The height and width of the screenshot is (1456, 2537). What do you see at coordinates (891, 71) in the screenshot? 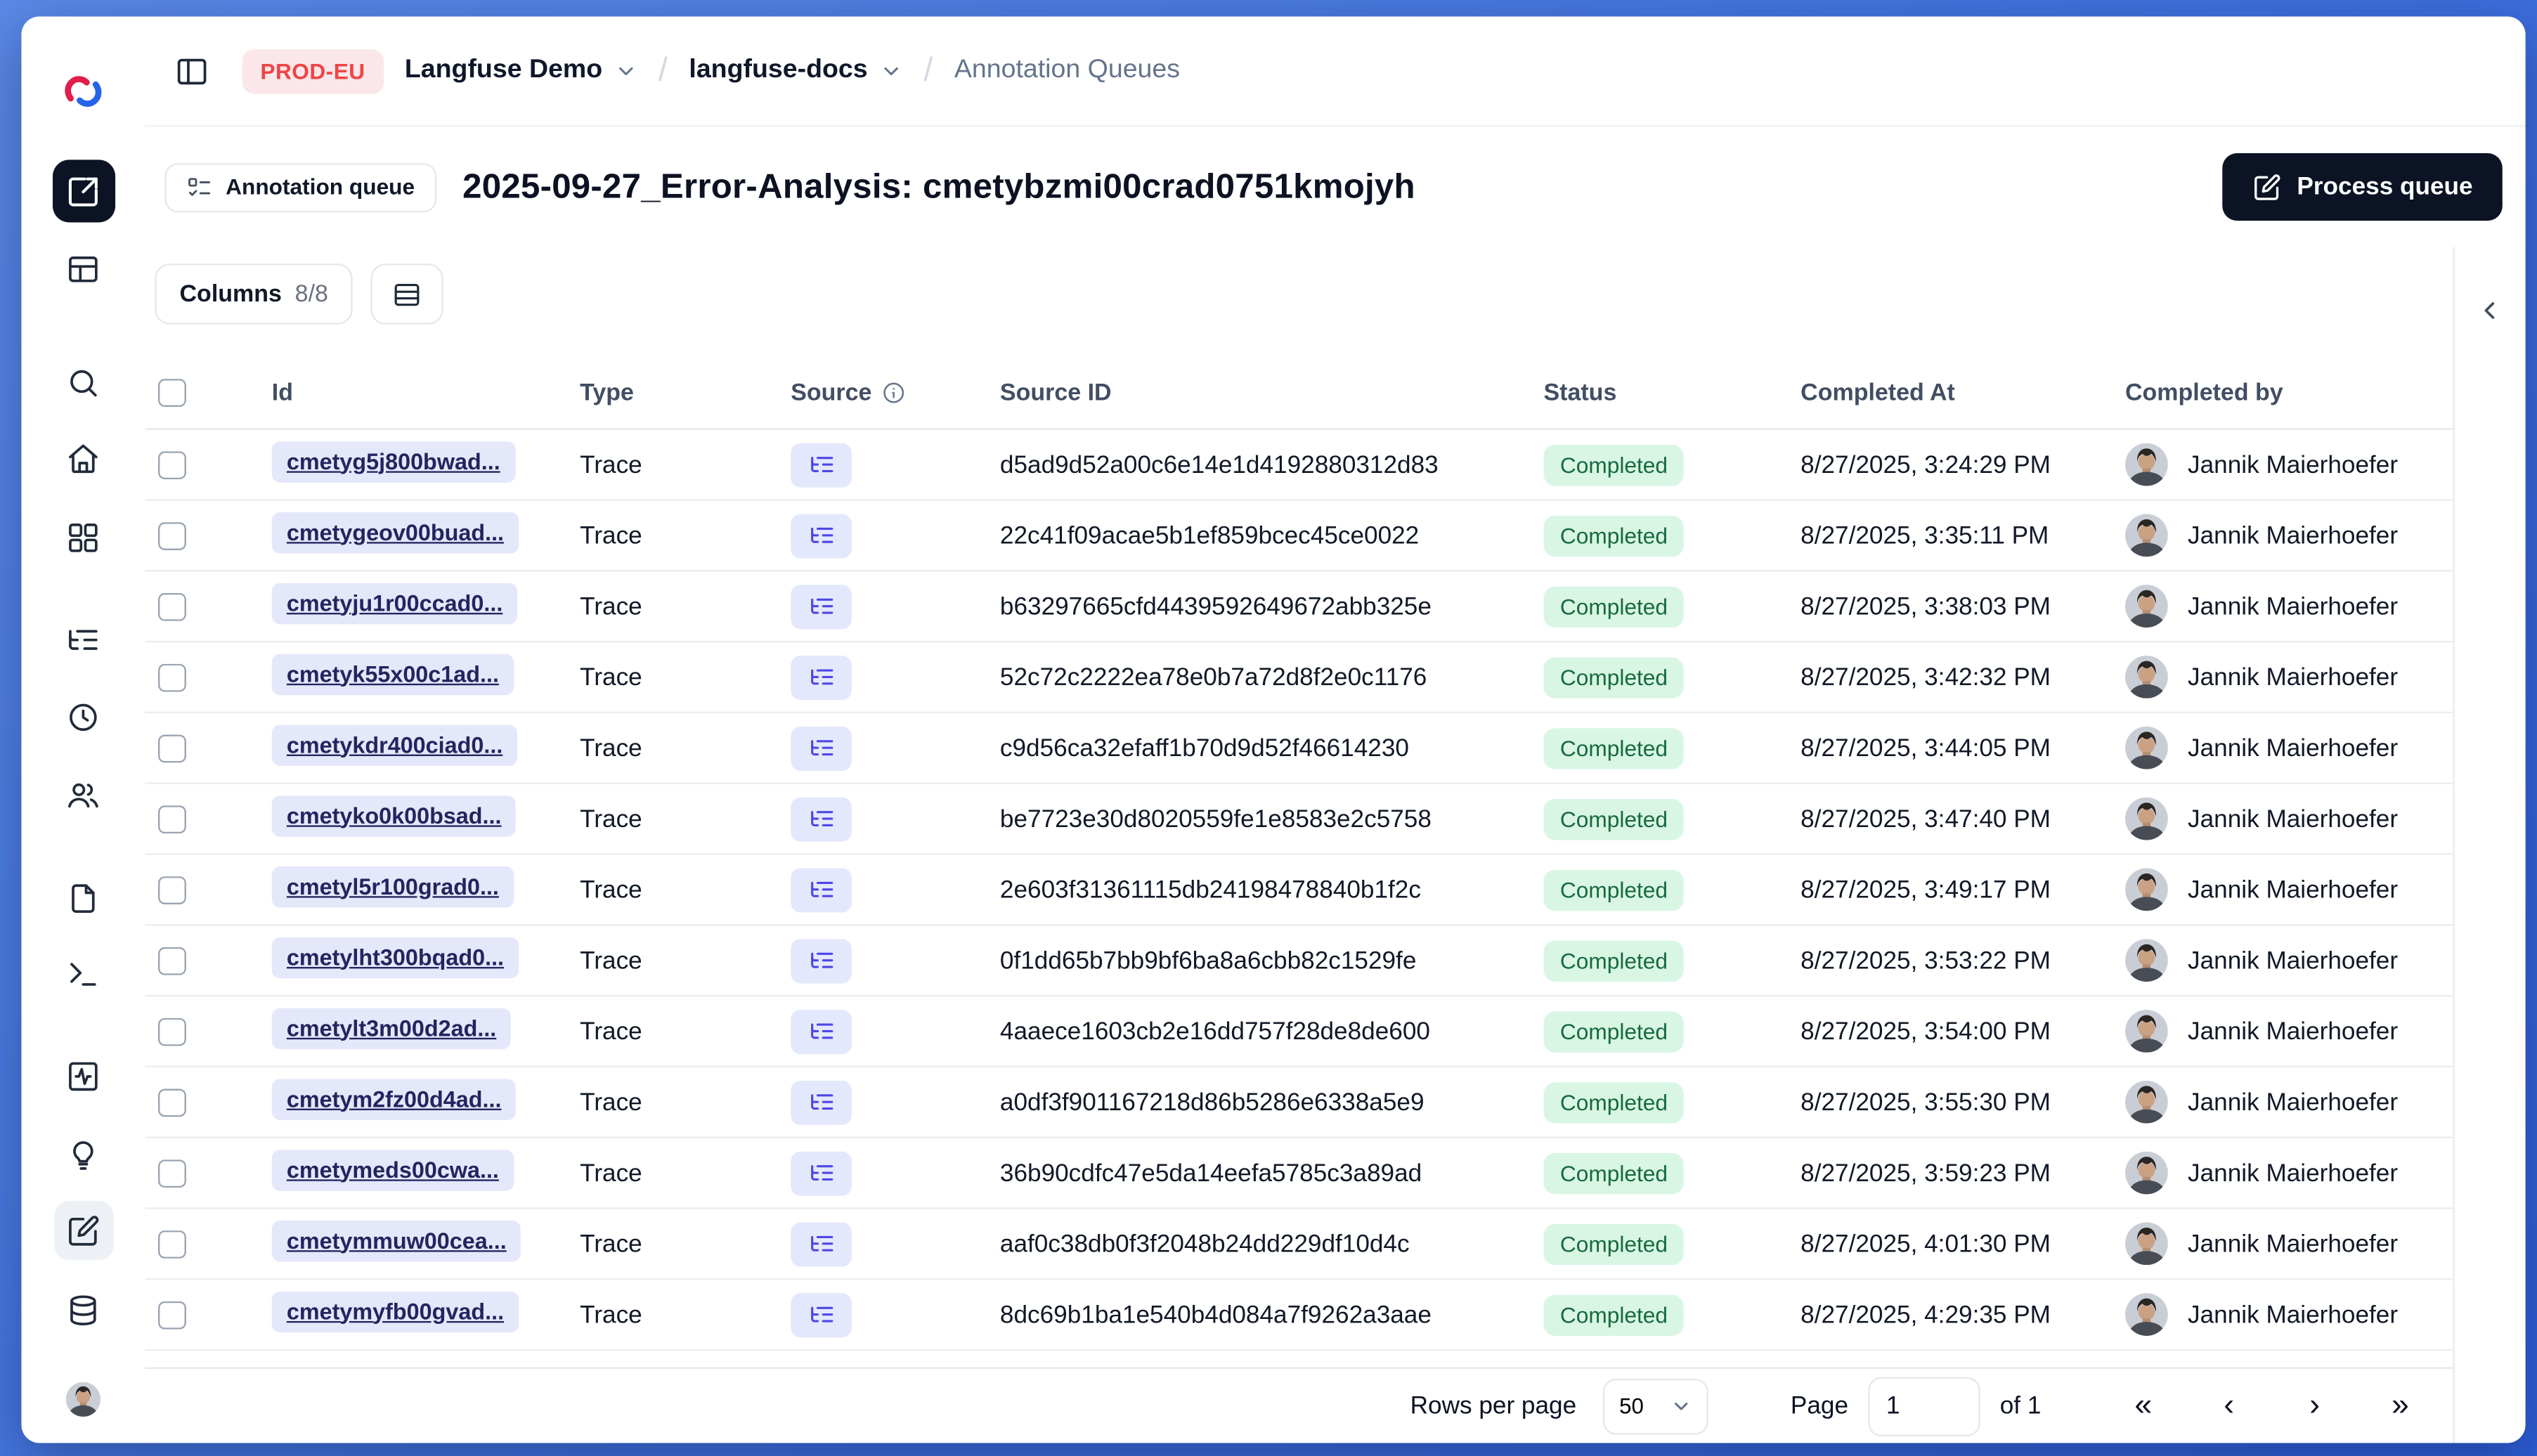
I see `chevron-down-icon` at bounding box center [891, 71].